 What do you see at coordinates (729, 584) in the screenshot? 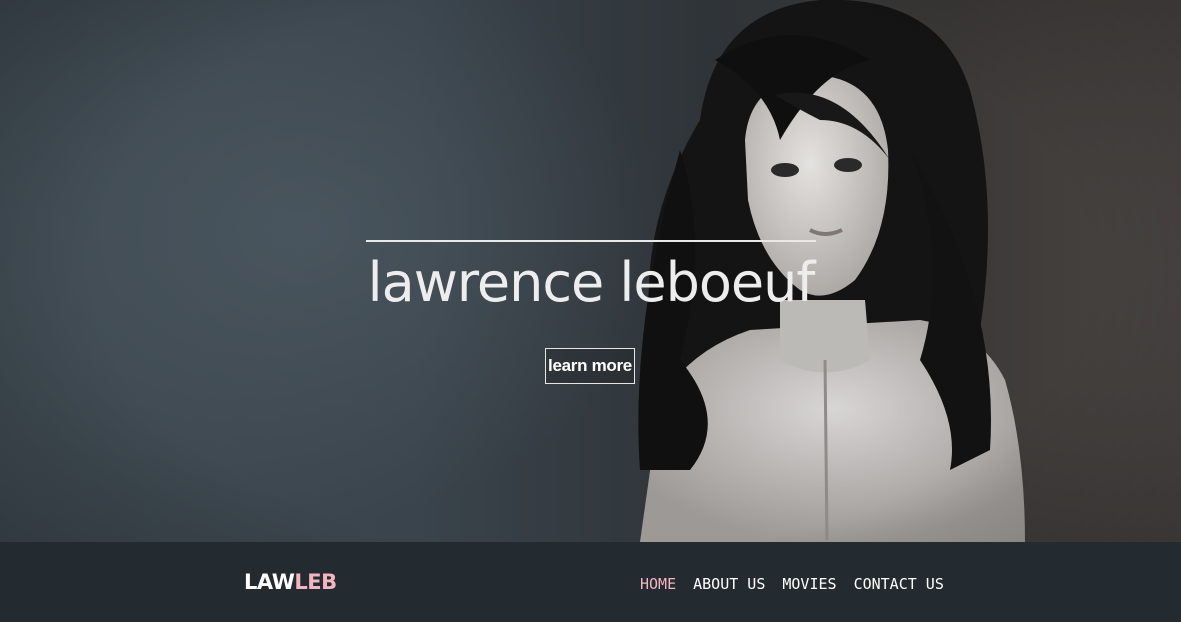
I see `nav-item-about-us: ABOUT US` at bounding box center [729, 584].